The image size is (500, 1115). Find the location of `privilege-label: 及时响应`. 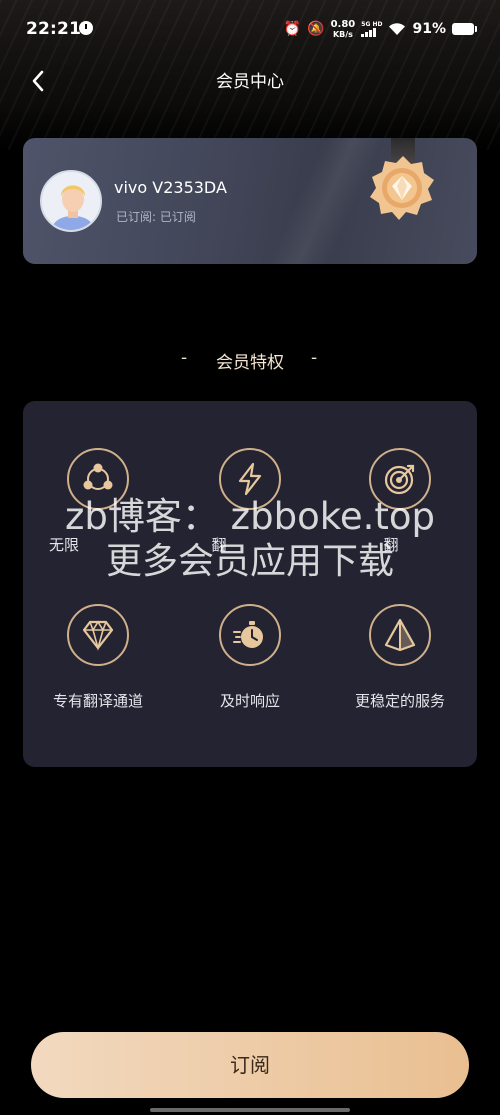

privilege-label: 及时响应 is located at coordinates (249, 701).